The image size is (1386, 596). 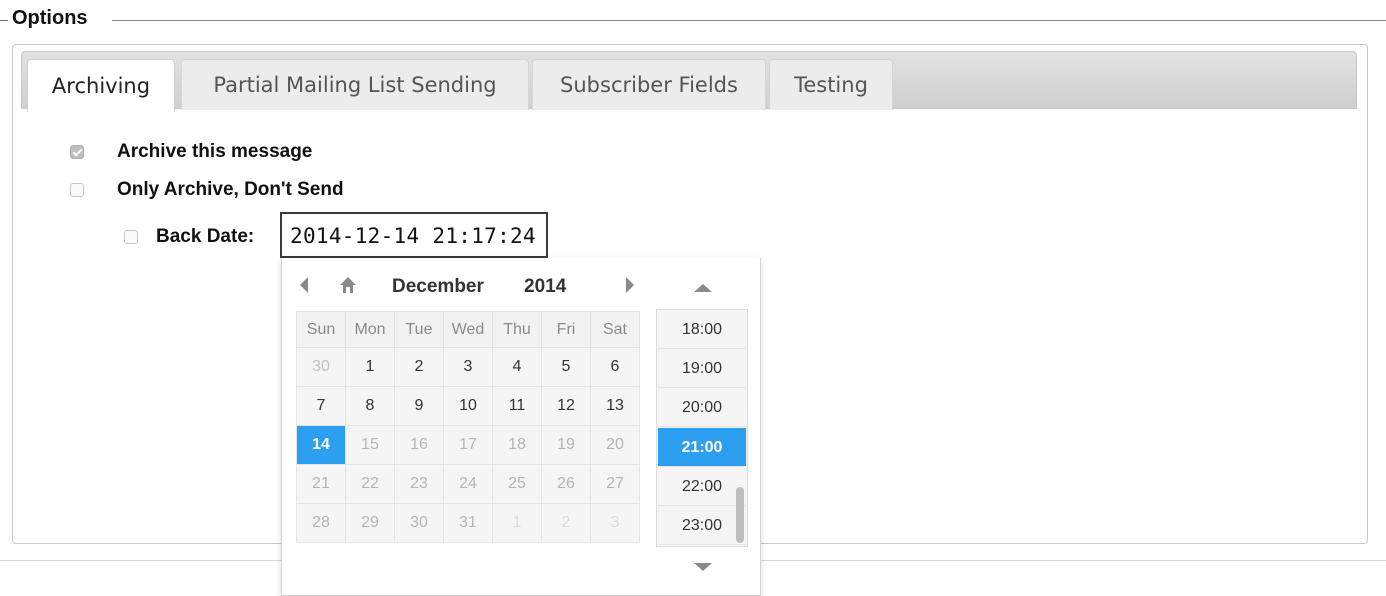 What do you see at coordinates (205, 236) in the screenshot?
I see `back-date-label: Back Date:` at bounding box center [205, 236].